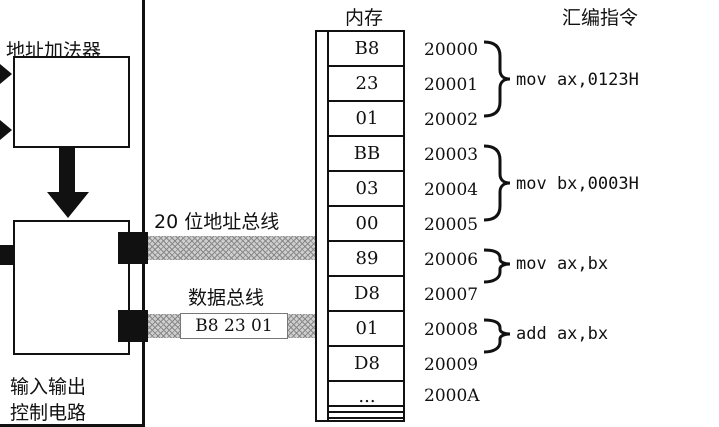 The height and width of the screenshot is (427, 719). I want to click on instruction-mov-ax-0123h: mov ax,0123H, so click(577, 80).